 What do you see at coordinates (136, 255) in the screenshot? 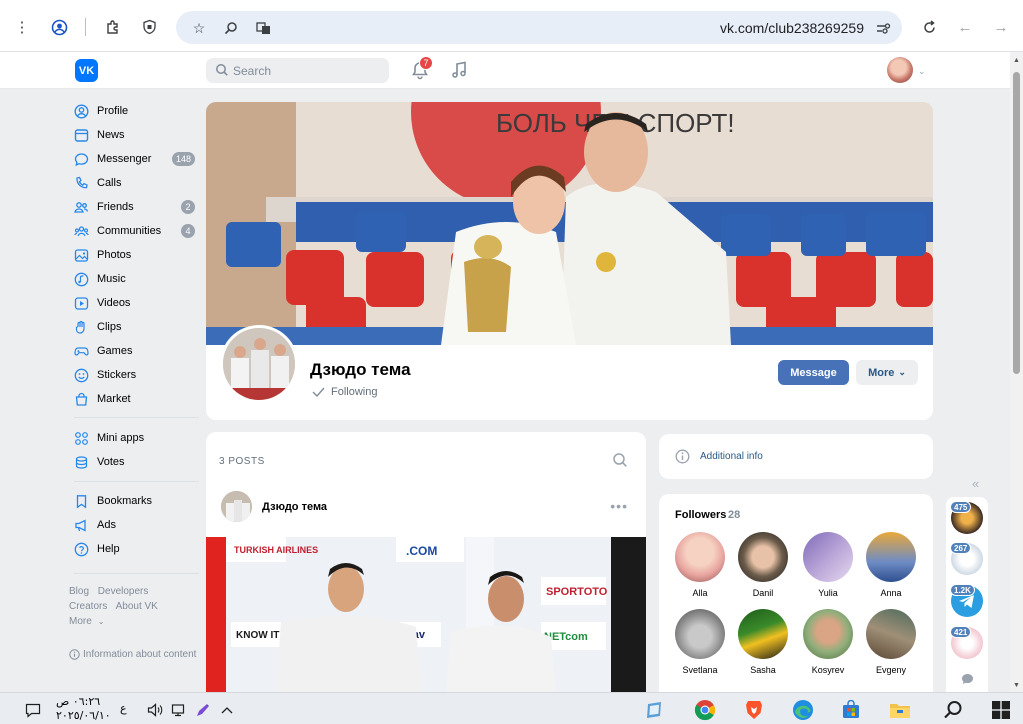
I see `sidebar-item-photos: Photos` at bounding box center [136, 255].